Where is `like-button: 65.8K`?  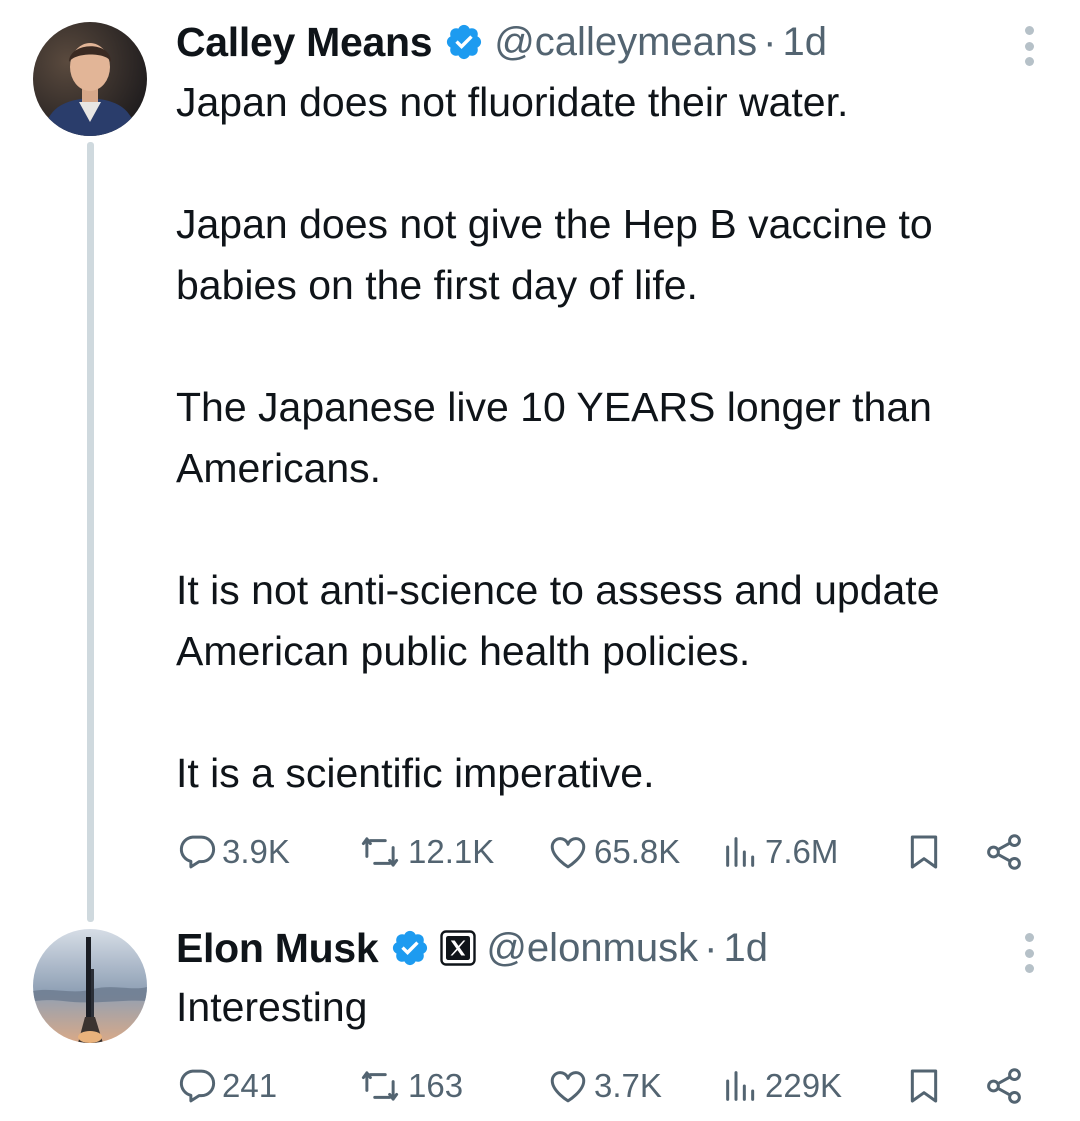 like-button: 65.8K is located at coordinates (613, 852).